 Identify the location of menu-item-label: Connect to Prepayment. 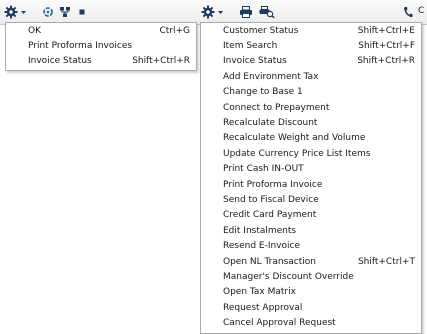
(276, 107).